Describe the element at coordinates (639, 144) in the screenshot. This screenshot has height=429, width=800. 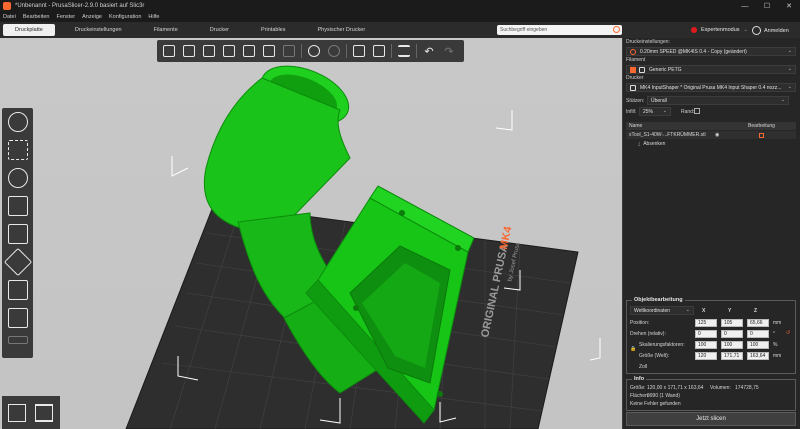
I see `drop-to-bed-icon: ⤓` at that location.